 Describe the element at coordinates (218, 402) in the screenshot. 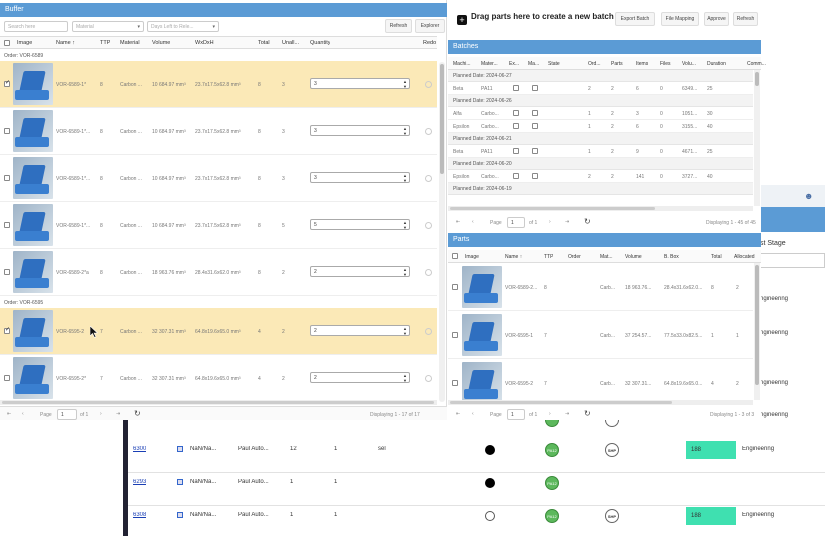

I see `buffer-hscroll` at that location.